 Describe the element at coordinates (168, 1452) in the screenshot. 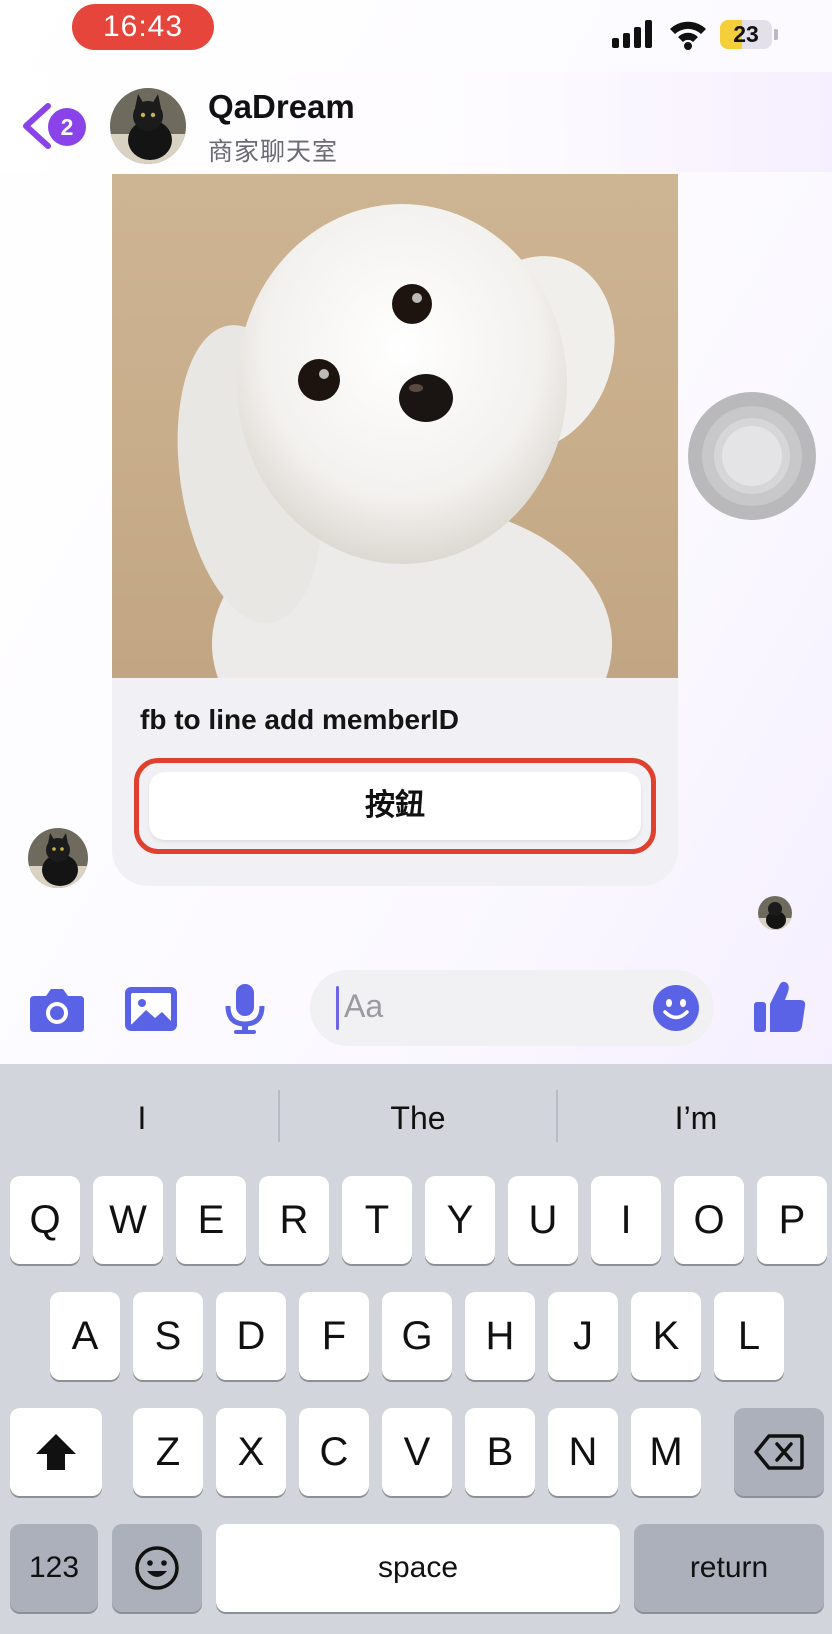

I see `key-z: Z` at that location.